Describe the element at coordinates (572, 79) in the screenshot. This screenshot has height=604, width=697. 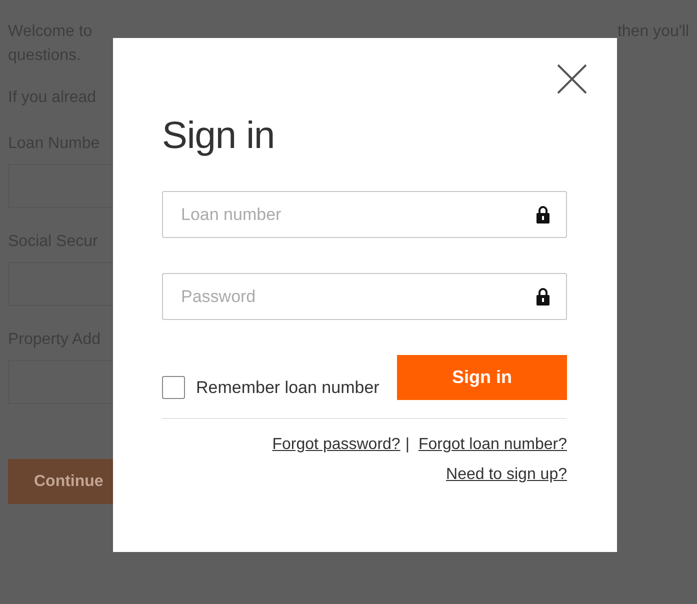
I see `close-icon` at that location.